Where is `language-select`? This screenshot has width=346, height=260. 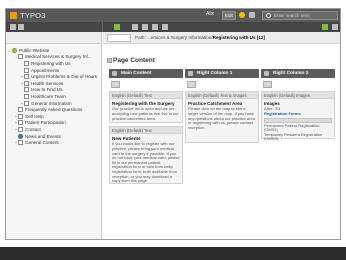 language-select is located at coordinates (119, 38).